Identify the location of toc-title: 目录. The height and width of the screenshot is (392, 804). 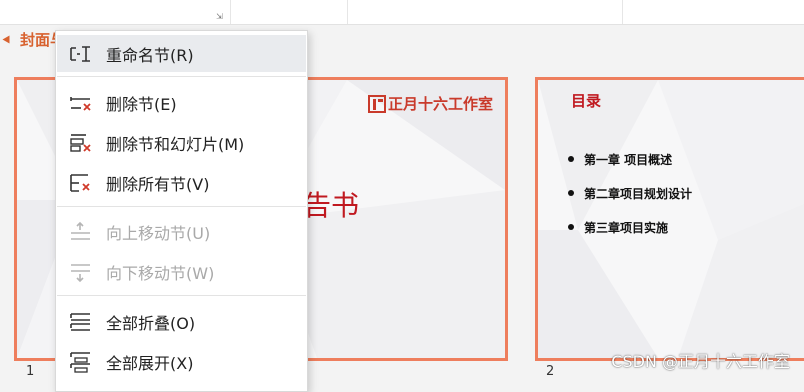
(586, 101).